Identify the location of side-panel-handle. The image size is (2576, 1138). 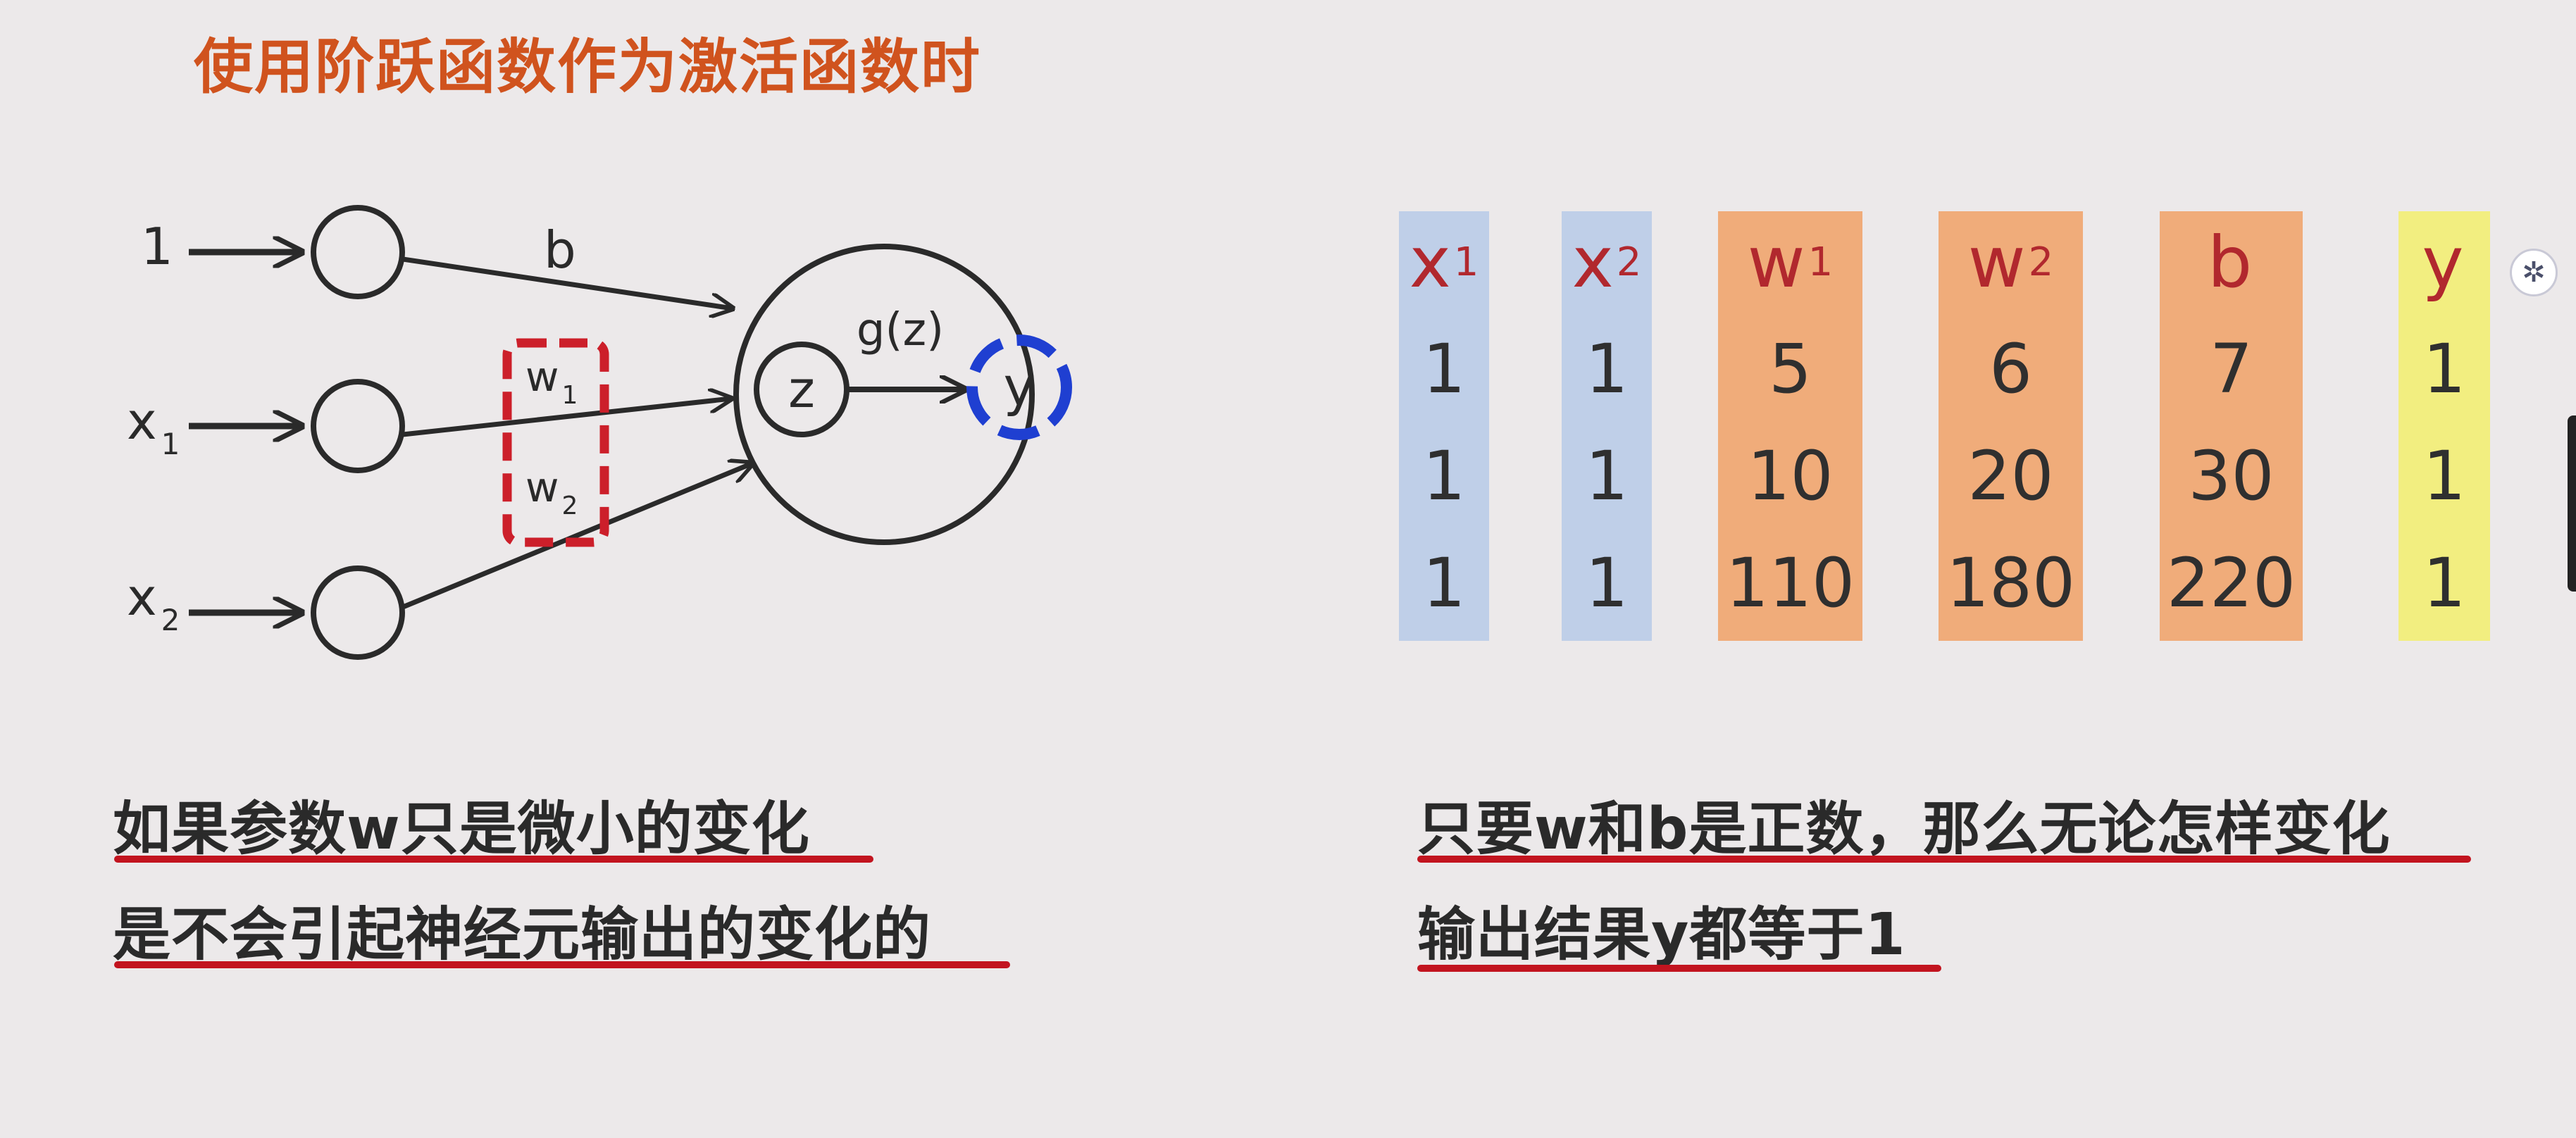
(2572, 503).